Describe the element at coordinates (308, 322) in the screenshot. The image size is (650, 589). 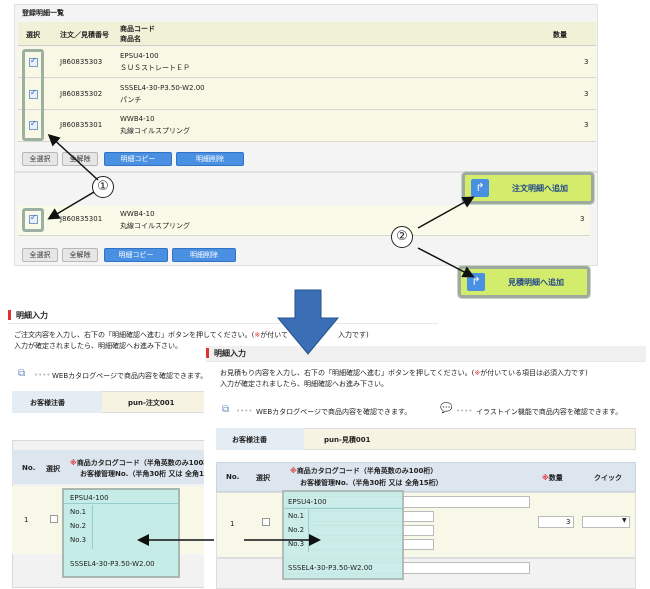
I see `down-arrow-icon` at that location.